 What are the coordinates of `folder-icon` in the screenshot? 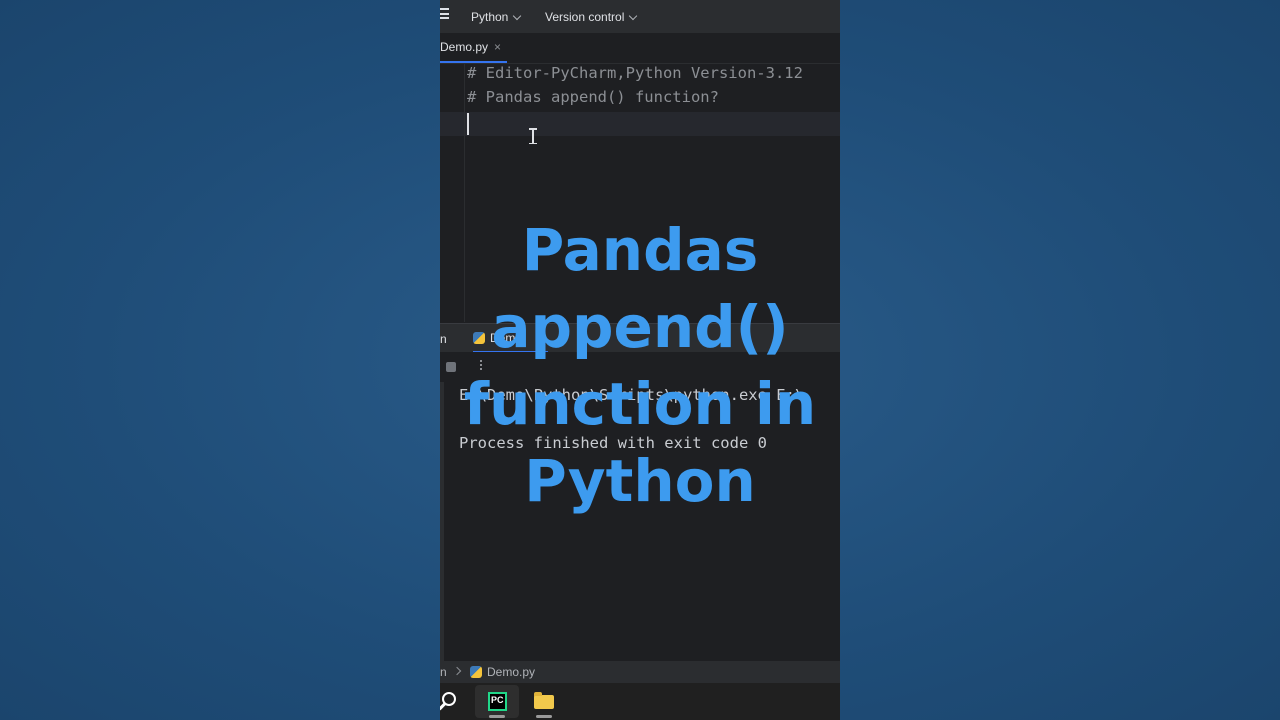 It's located at (544, 700).